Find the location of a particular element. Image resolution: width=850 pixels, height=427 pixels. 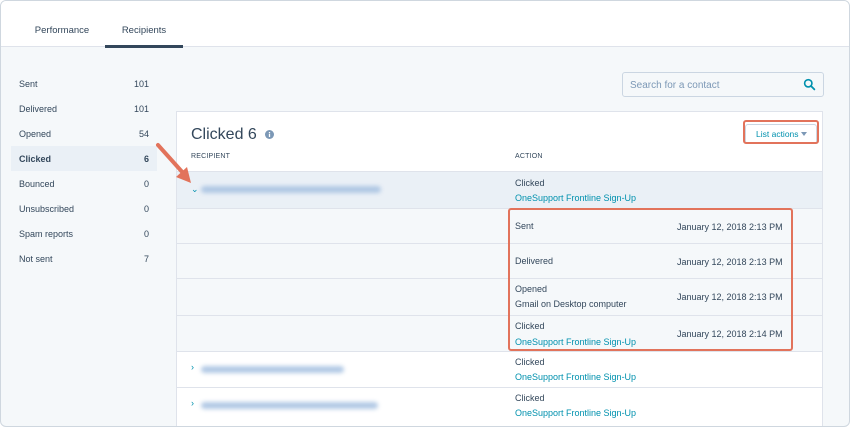

column-header-action: ACTION is located at coordinates (529, 156).